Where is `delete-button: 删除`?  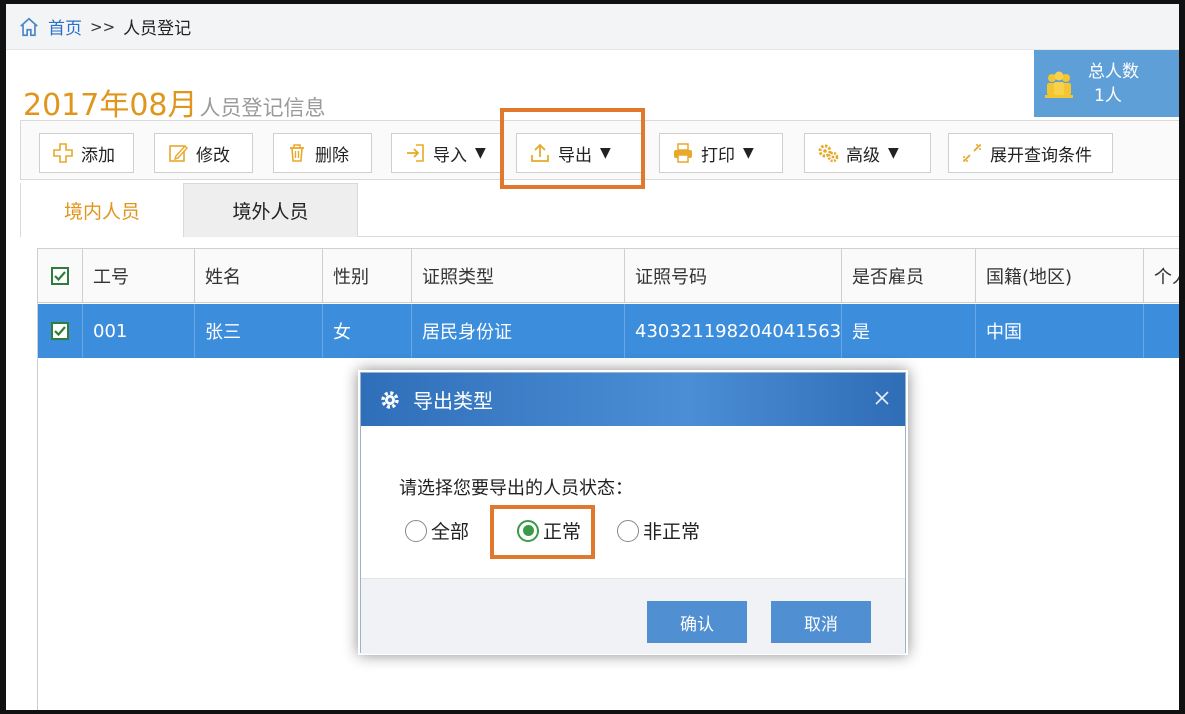 delete-button: 删除 is located at coordinates (322, 153).